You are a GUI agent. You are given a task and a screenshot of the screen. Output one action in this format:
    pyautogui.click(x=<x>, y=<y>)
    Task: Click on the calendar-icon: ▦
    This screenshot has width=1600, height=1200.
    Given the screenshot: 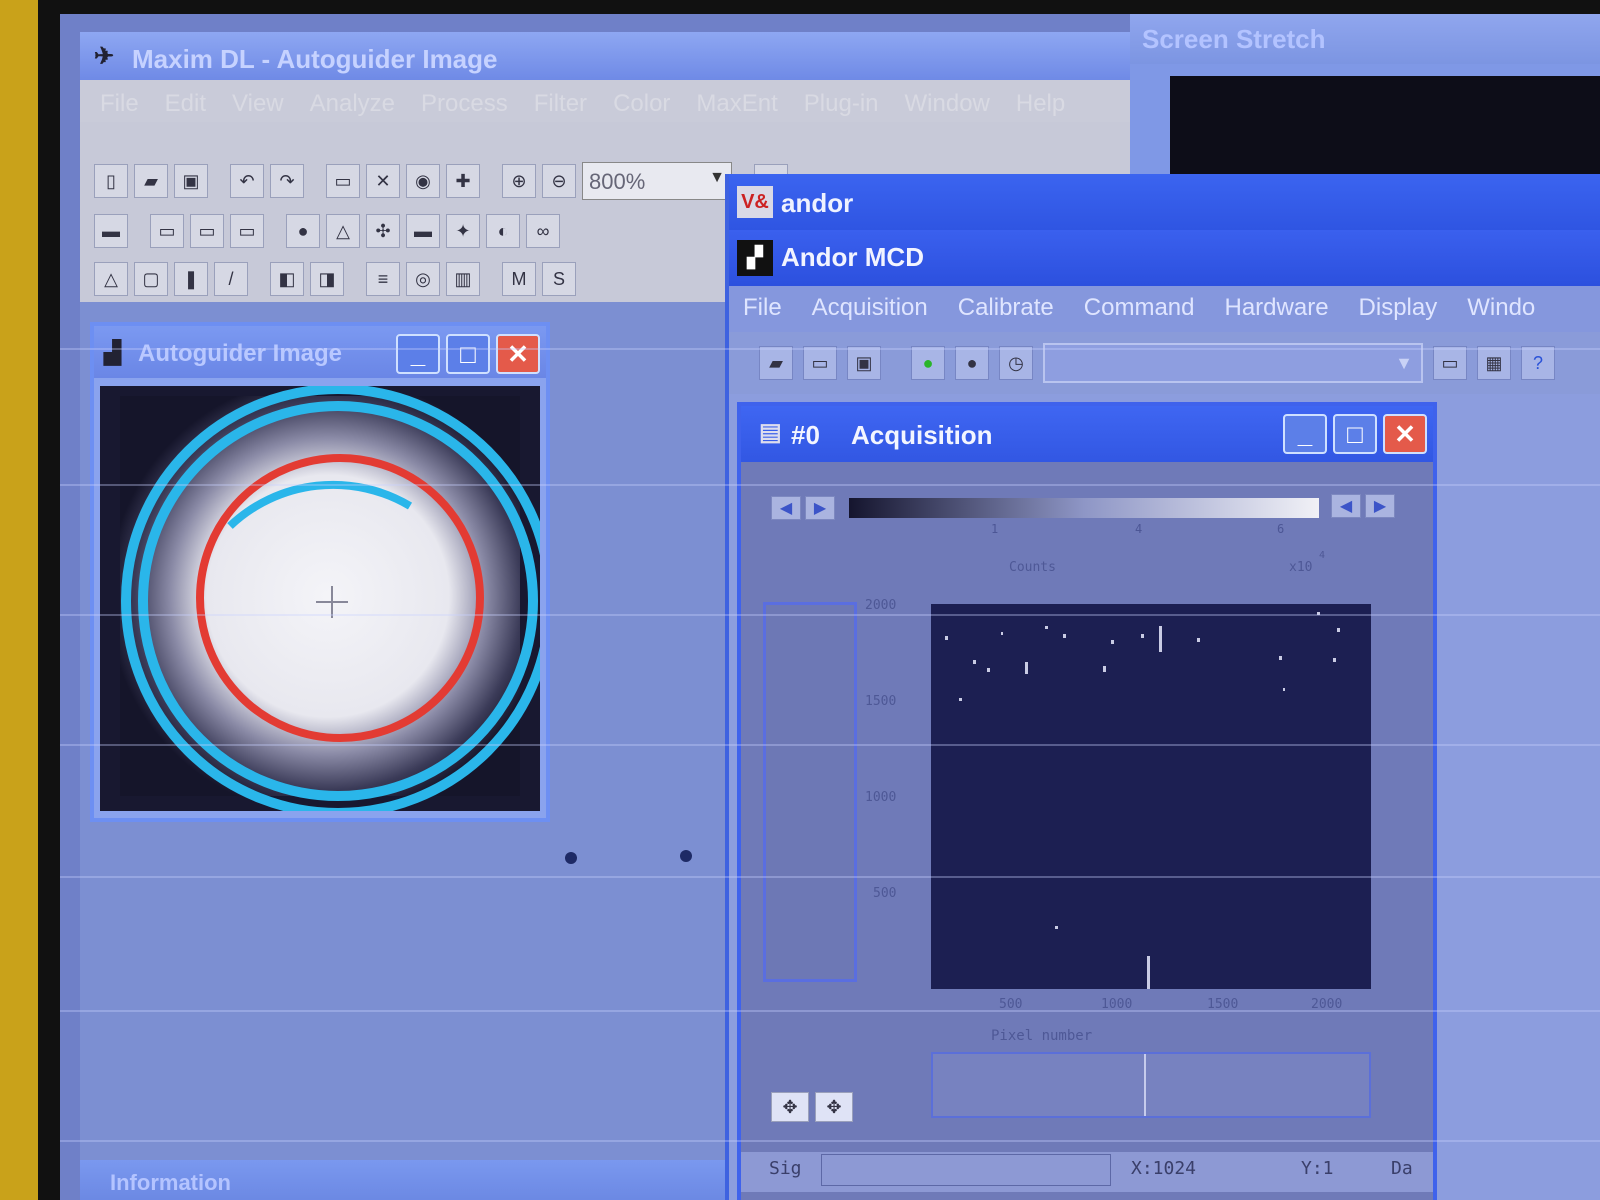 What is the action you would take?
    pyautogui.click(x=1494, y=363)
    